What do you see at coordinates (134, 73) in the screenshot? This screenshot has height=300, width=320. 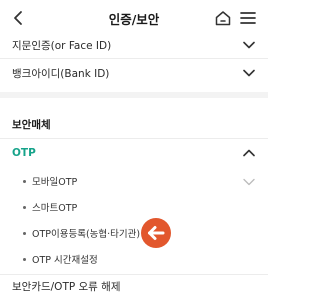 I see `menu-row-bankid: 뱅크아이디(Bank ID)` at bounding box center [134, 73].